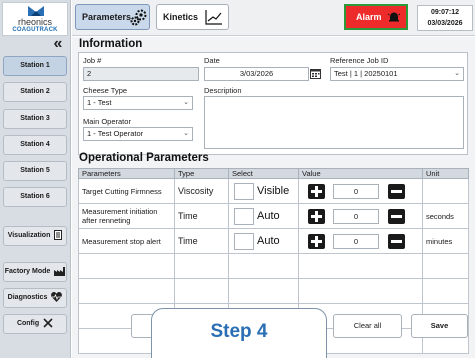 Image resolution: width=475 pixels, height=358 pixels. I want to click on station-4-label: Station 4, so click(35, 144).